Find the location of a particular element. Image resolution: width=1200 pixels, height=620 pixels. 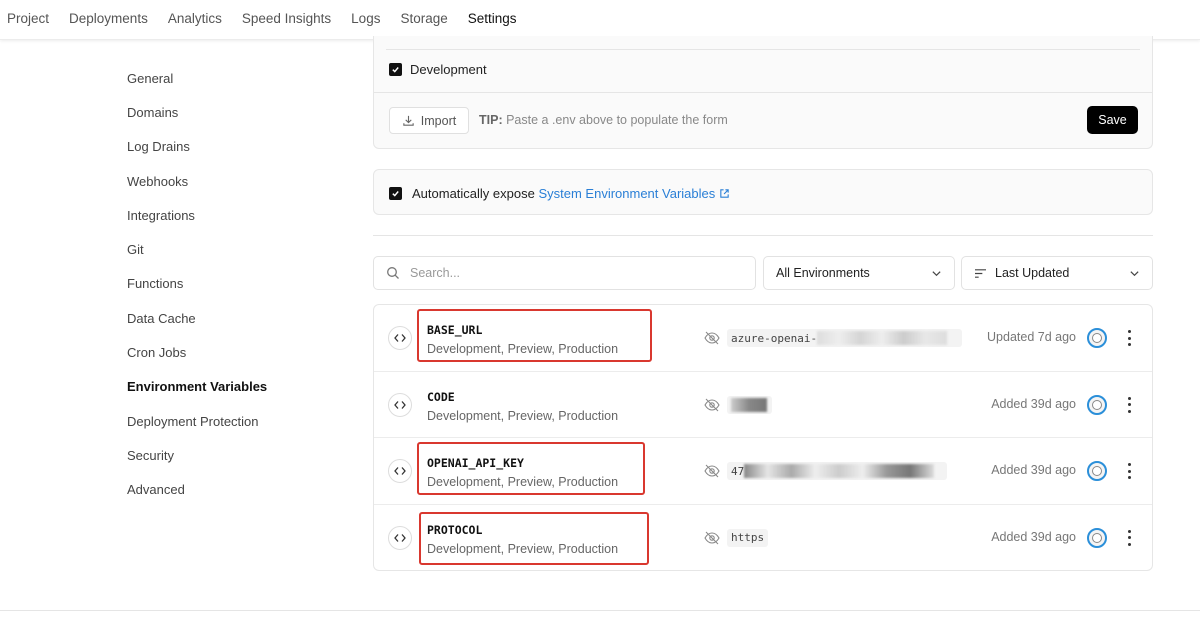

expose-label: Automatically expose is located at coordinates (473, 193).